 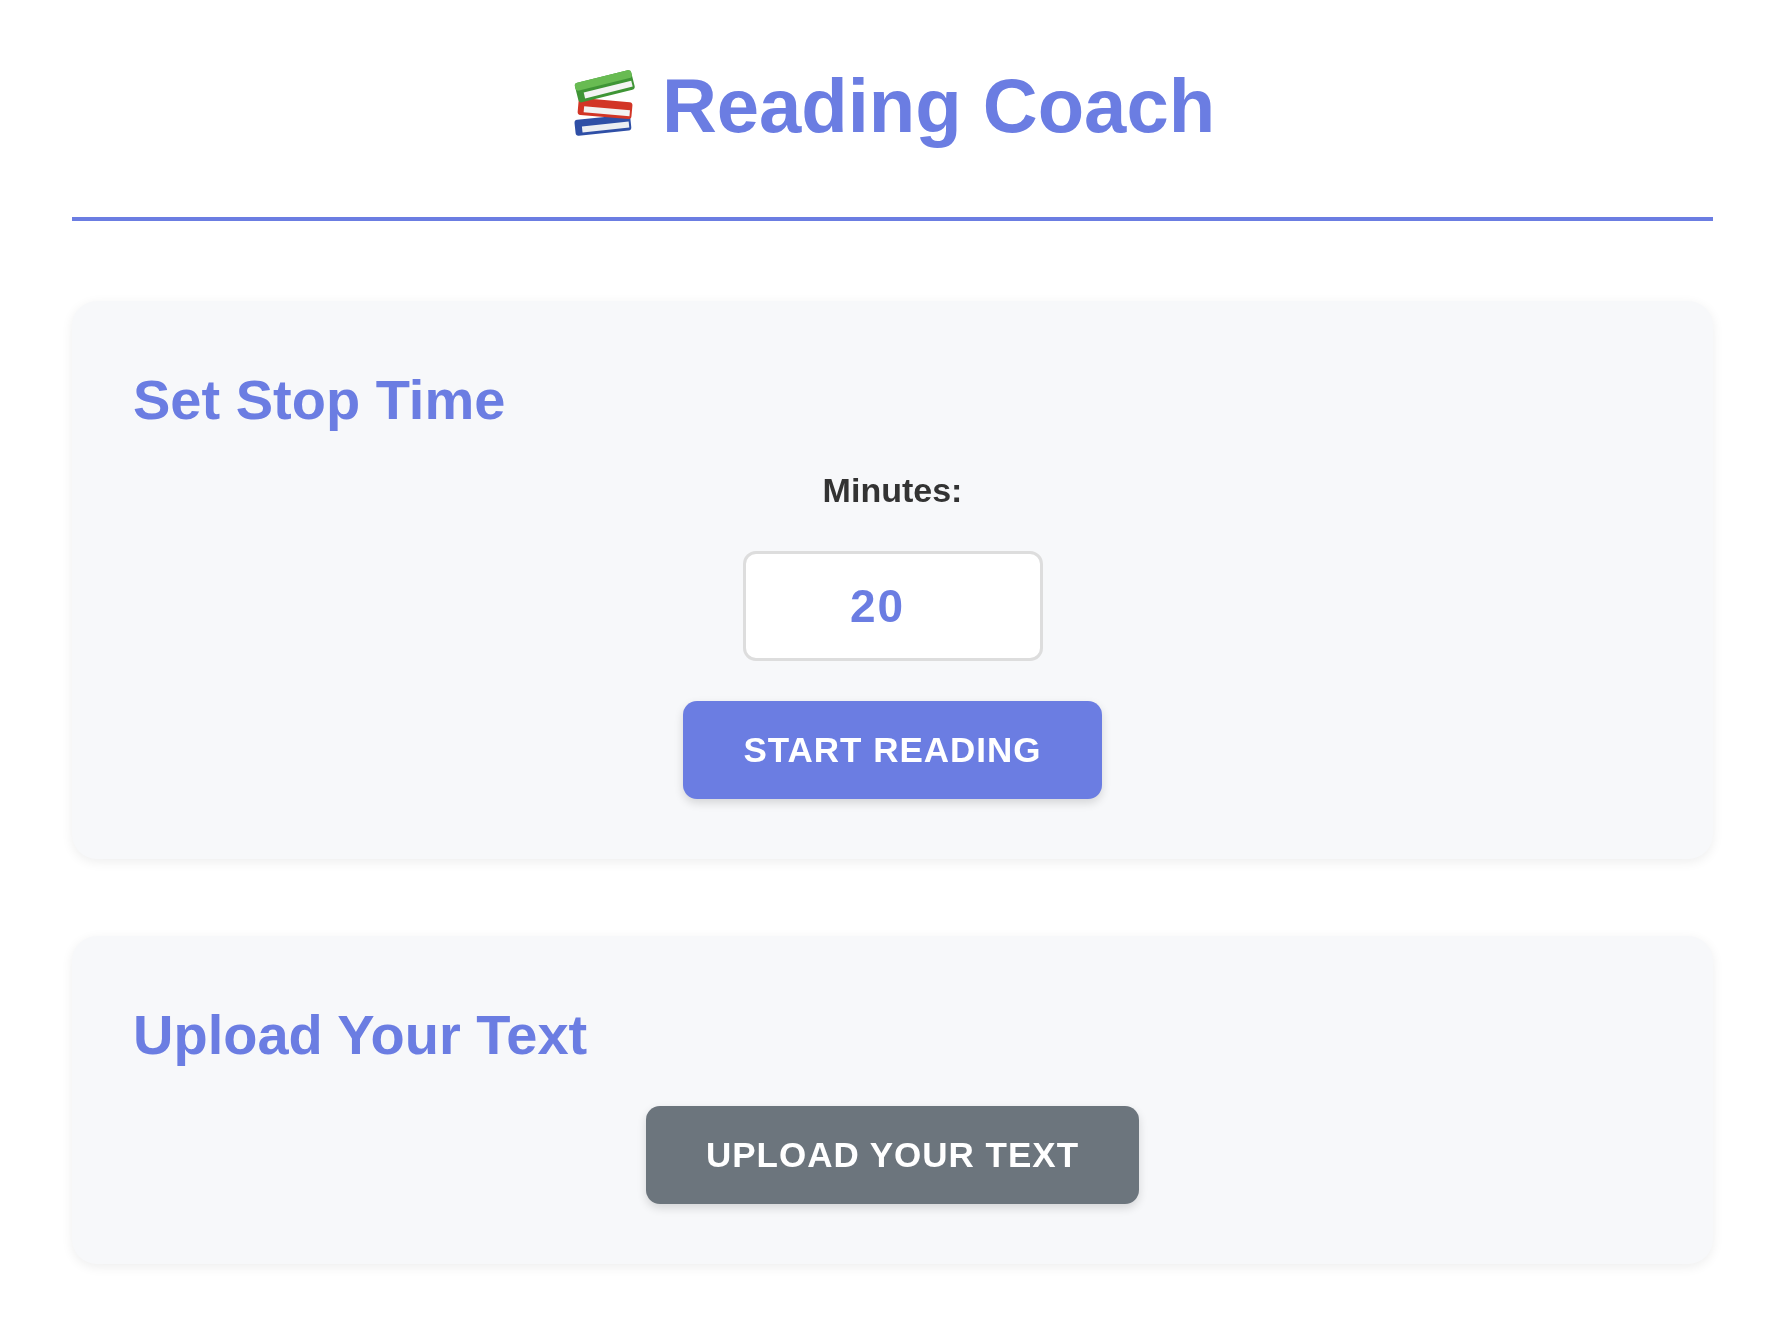 What do you see at coordinates (360, 1035) in the screenshot?
I see `section-heading: Upload Your Text` at bounding box center [360, 1035].